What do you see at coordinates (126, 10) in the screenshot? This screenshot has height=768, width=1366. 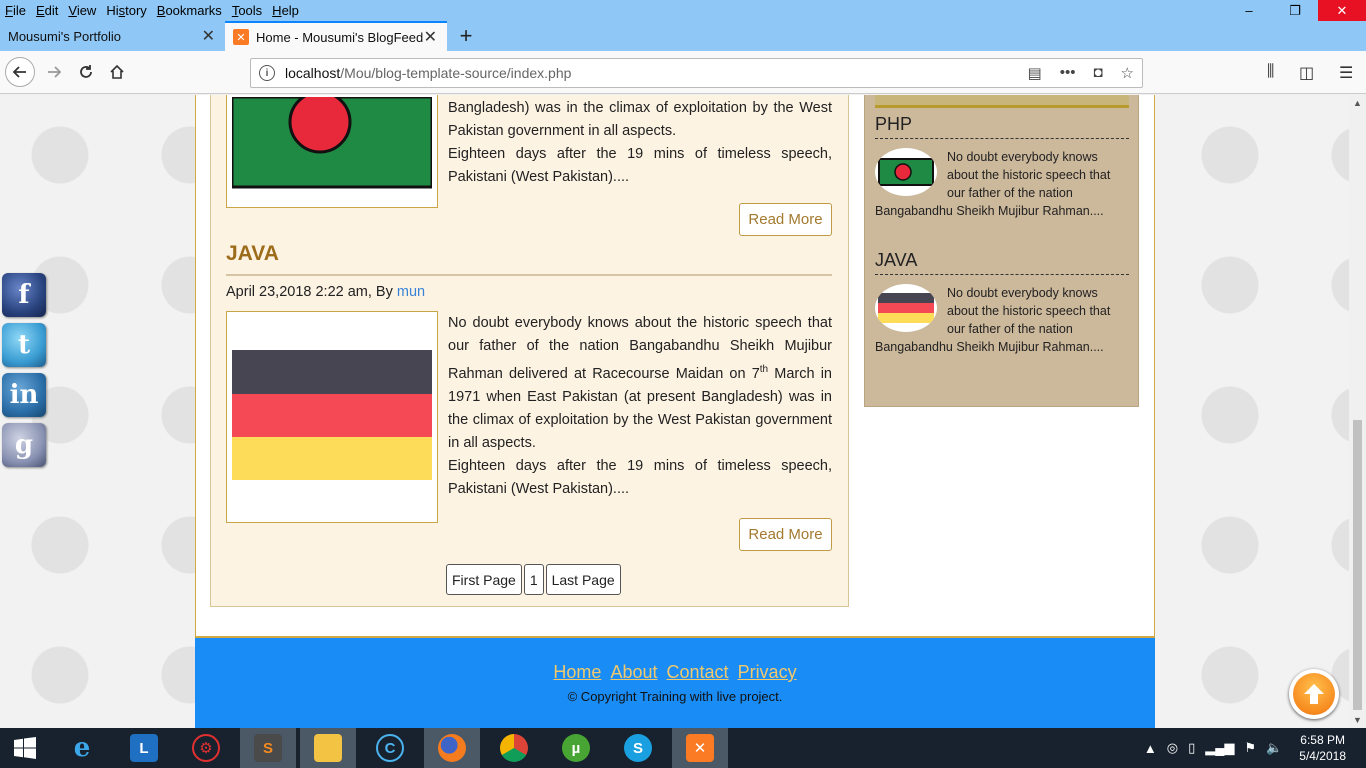 I see `menu-history: History` at bounding box center [126, 10].